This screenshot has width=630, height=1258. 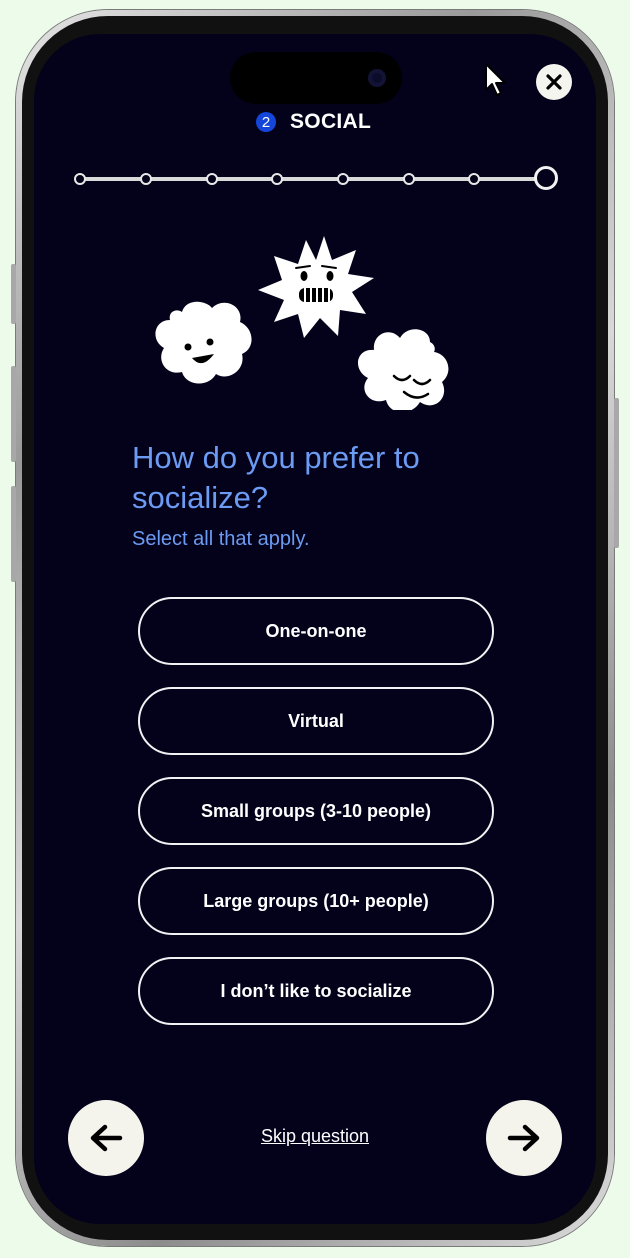 What do you see at coordinates (315, 1136) in the screenshot?
I see `skip-question-link: Skip question` at bounding box center [315, 1136].